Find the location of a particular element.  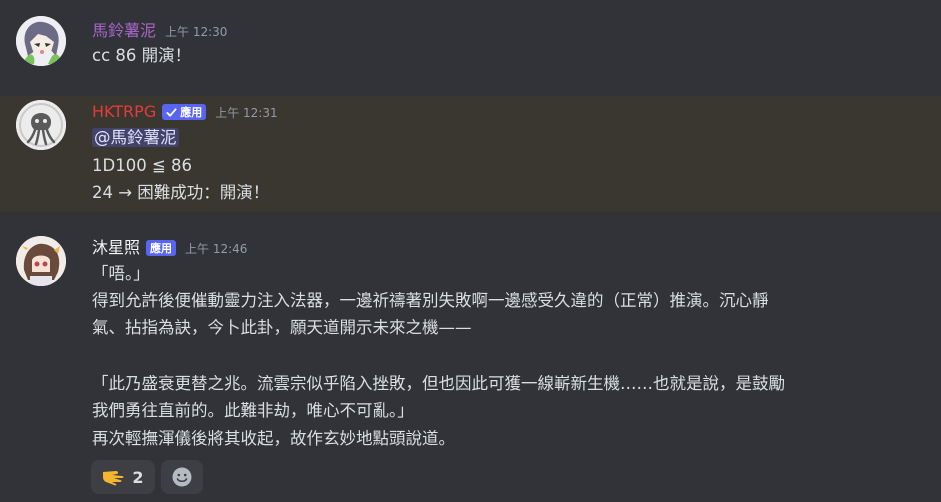

message-header: 馬鈴薯泥 上午 12:30 is located at coordinates (159, 31).